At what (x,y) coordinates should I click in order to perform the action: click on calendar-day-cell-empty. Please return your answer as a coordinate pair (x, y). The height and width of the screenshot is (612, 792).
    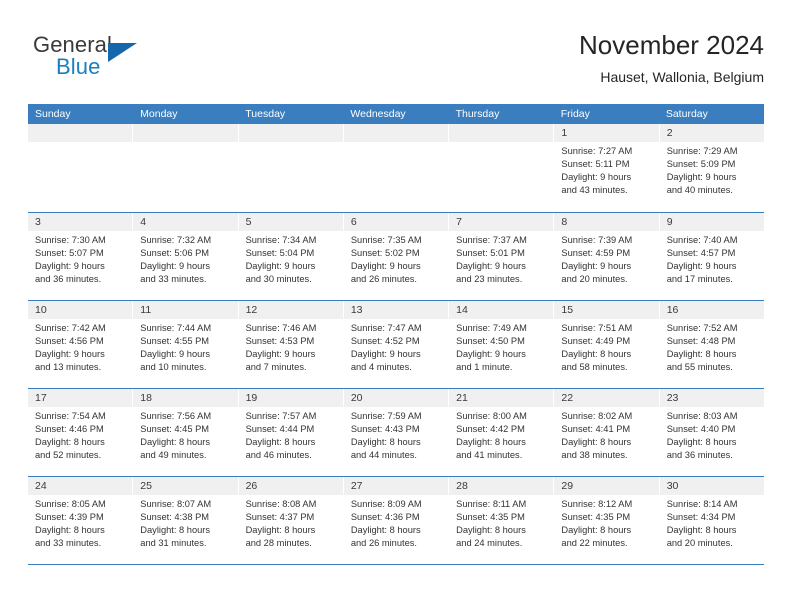
    Looking at the image, I should click on (396, 168).